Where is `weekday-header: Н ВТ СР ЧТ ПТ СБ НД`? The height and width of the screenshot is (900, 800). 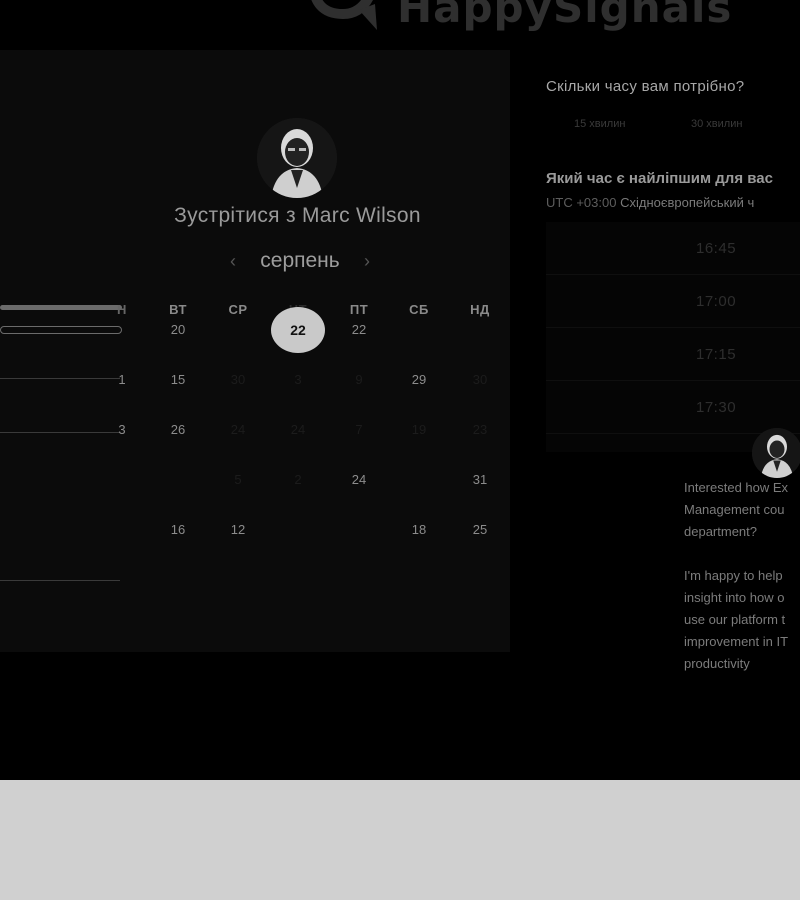
weekday-header: Н ВТ СР ЧТ ПТ СБ НД is located at coordinates (255, 312).